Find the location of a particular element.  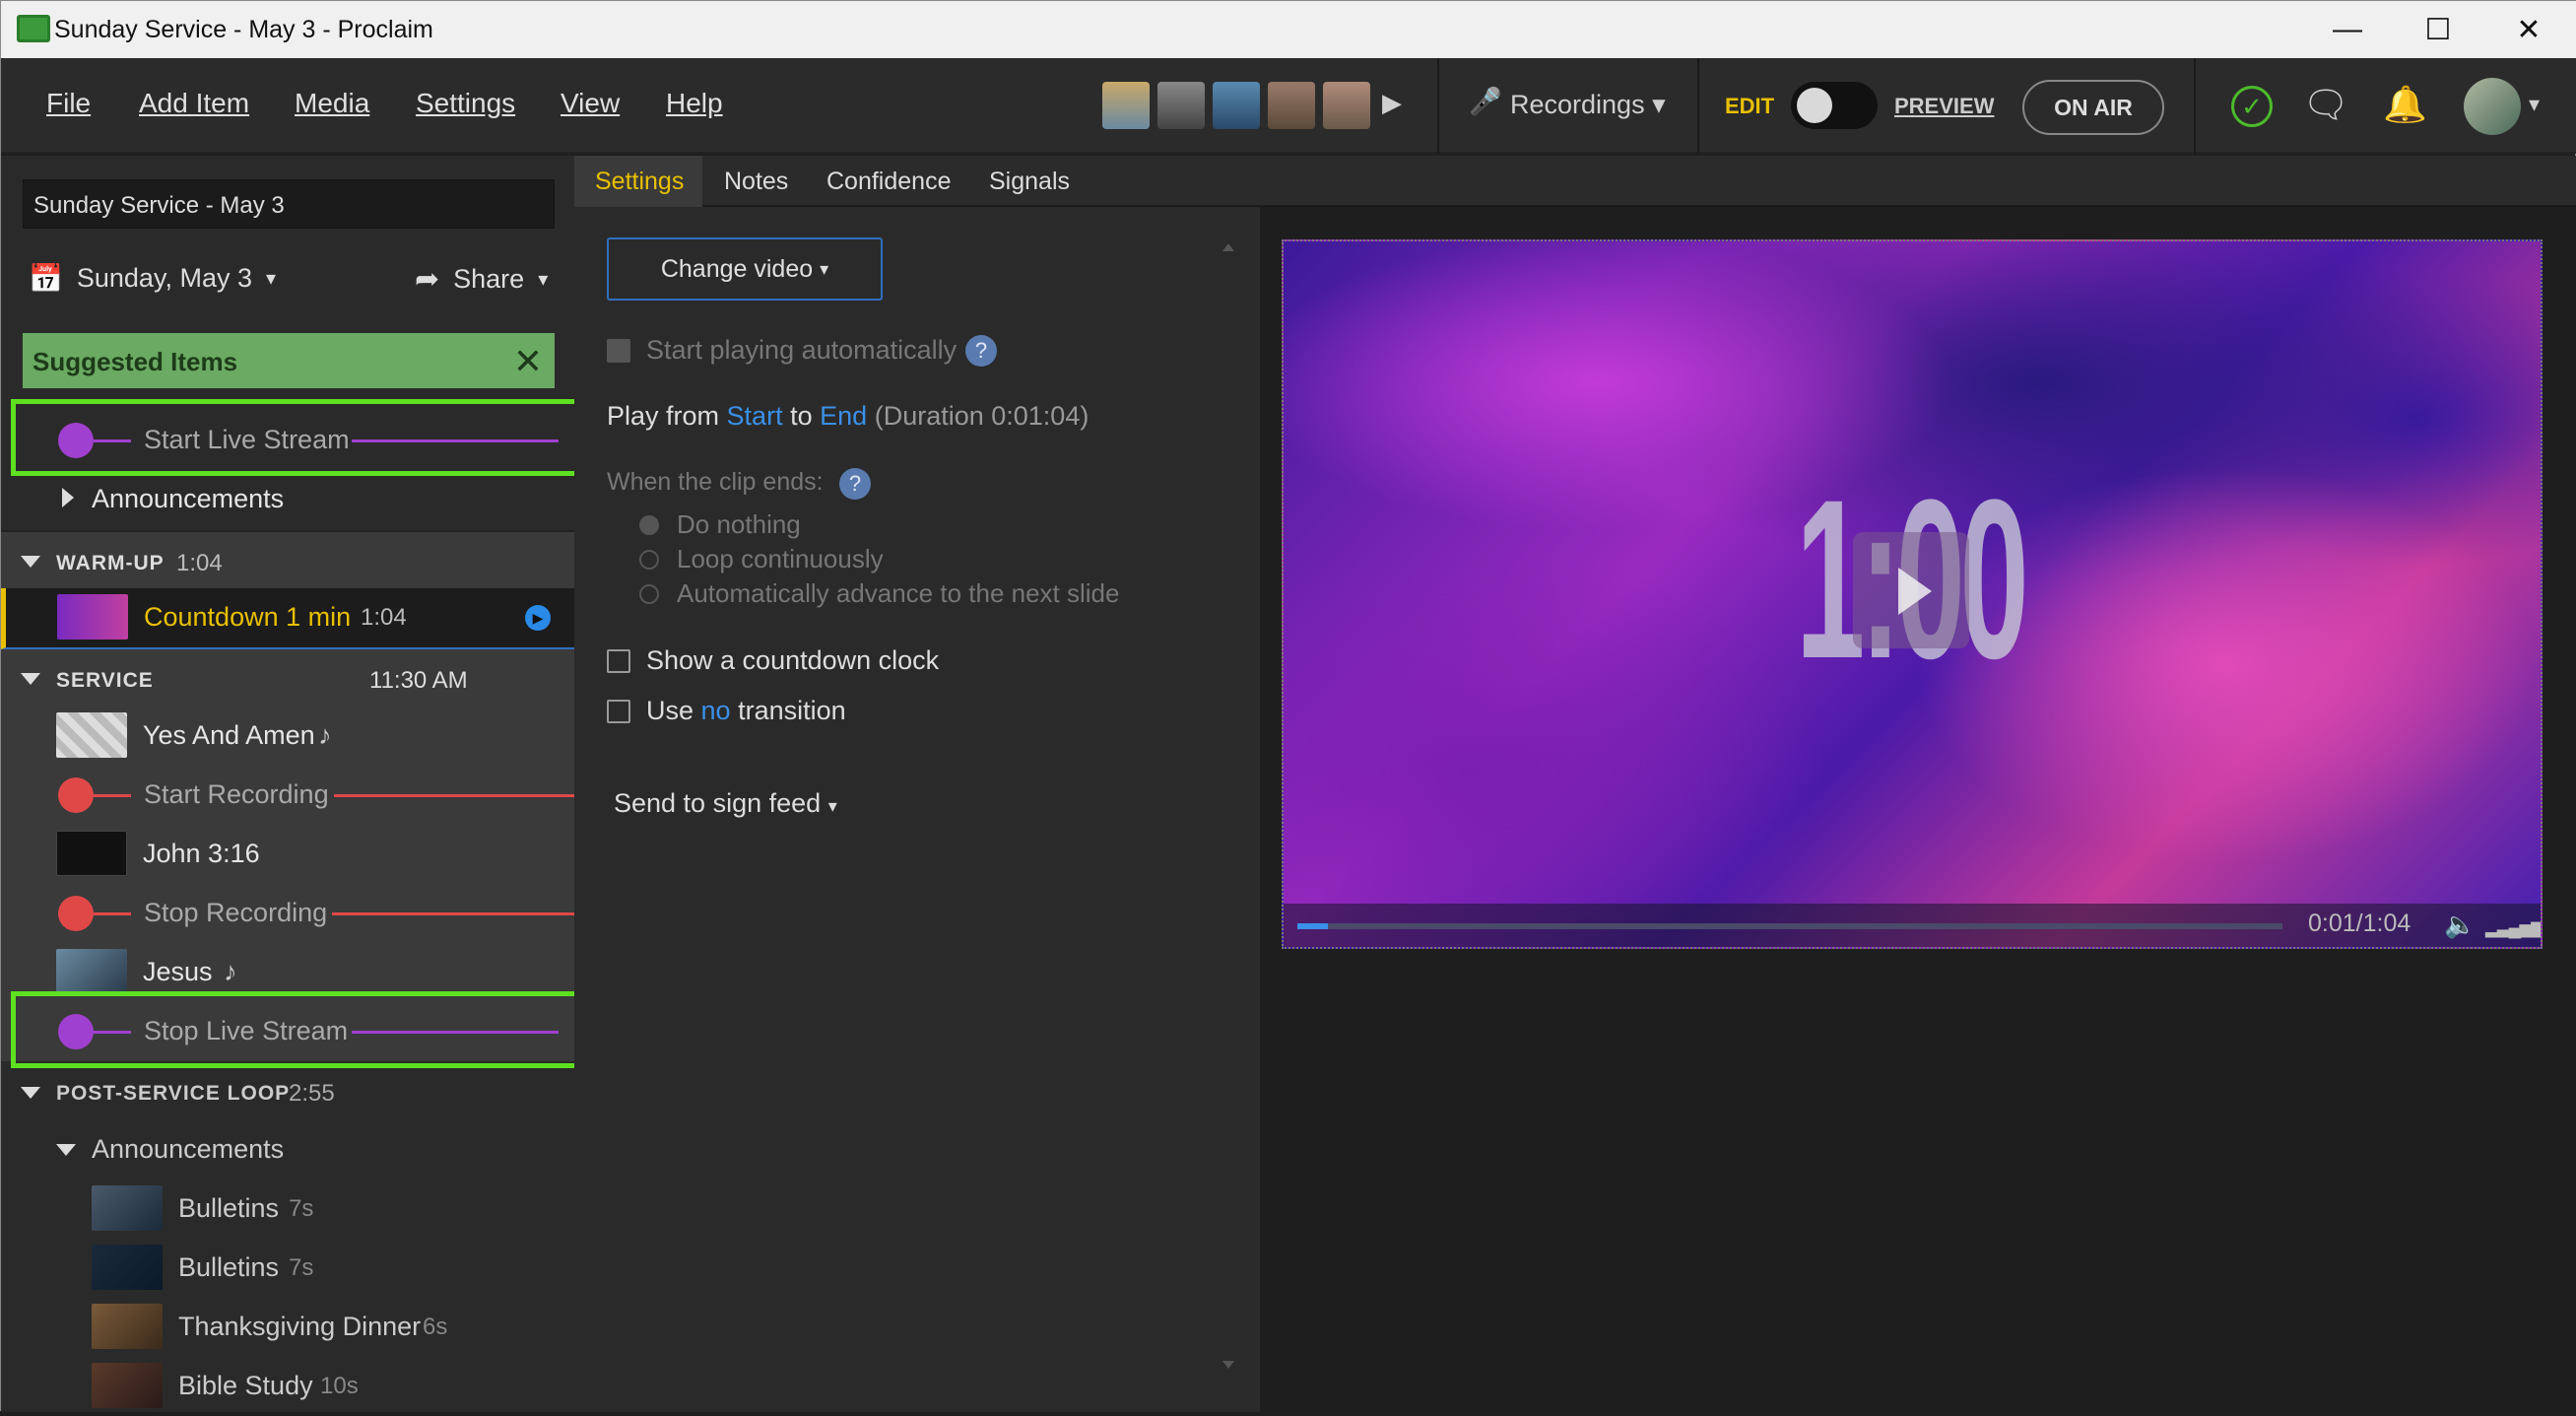

countdown-clock-checkbox is located at coordinates (619, 661).